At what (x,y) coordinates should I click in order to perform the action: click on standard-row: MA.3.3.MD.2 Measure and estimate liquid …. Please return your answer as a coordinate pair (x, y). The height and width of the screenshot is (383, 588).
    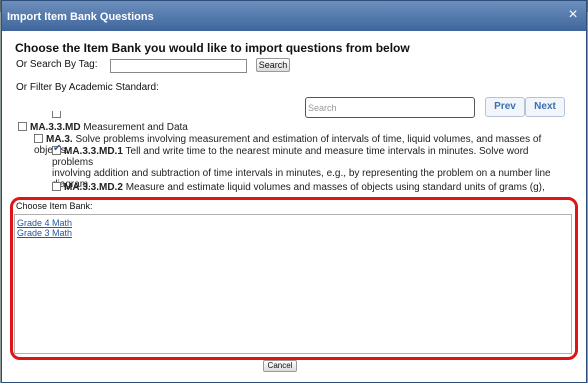
    Looking at the image, I should click on (298, 187).